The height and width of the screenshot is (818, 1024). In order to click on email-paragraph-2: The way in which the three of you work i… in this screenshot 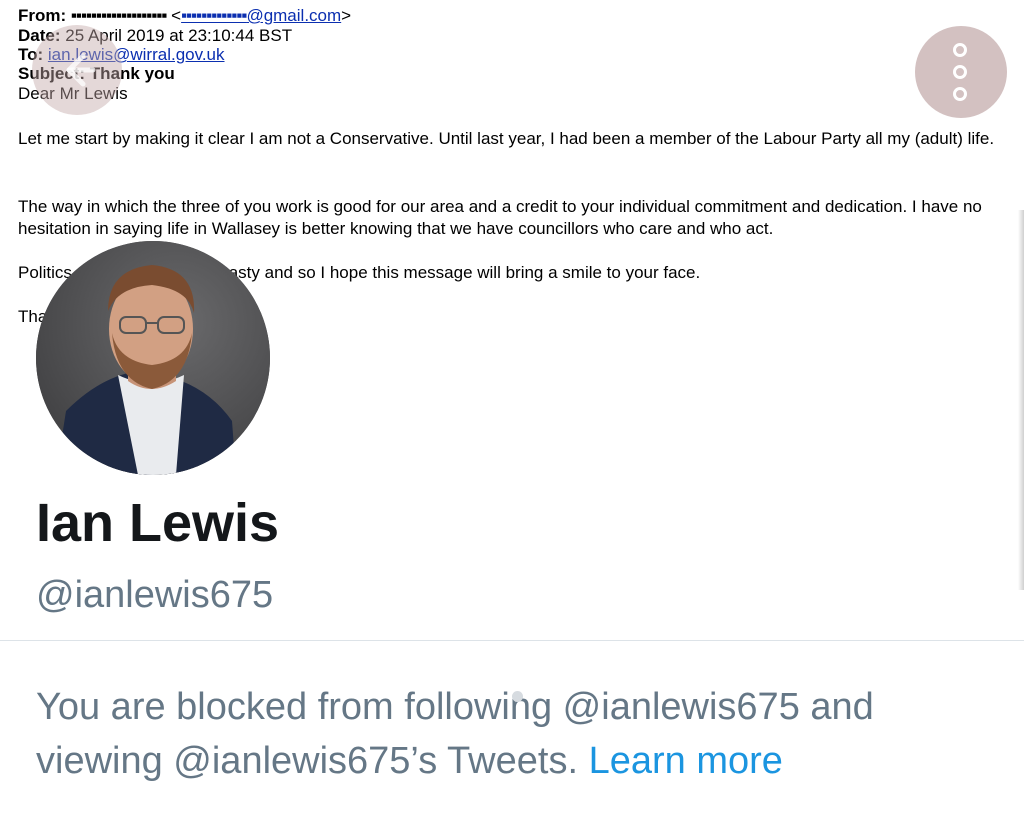, I will do `click(500, 217)`.